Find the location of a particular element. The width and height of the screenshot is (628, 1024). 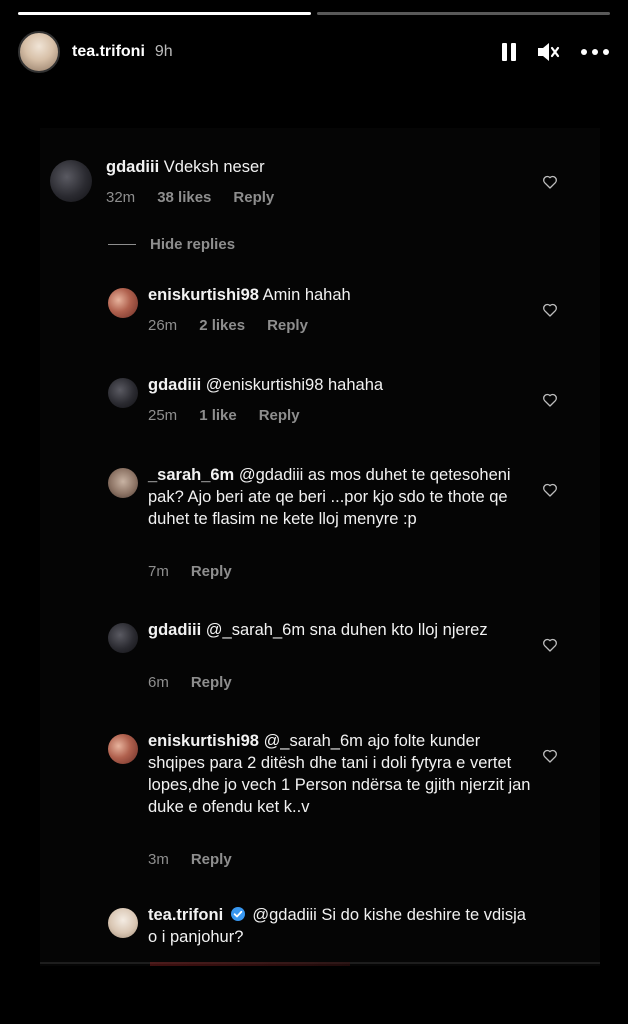

verified-badge-icon is located at coordinates (237, 914).